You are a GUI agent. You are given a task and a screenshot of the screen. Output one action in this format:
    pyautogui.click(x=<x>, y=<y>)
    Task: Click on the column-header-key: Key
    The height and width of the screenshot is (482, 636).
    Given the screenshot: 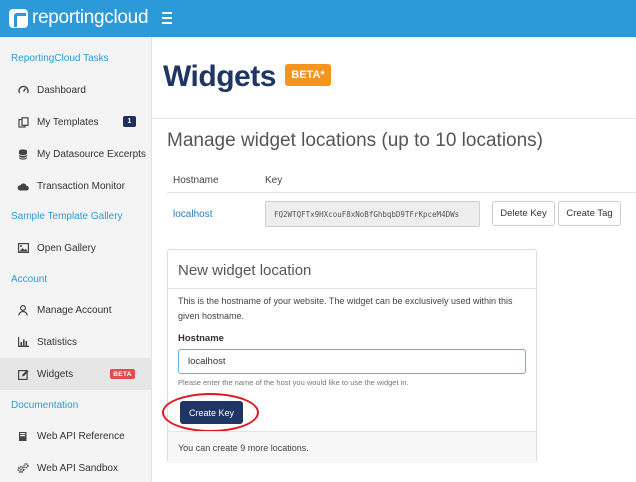 What is the action you would take?
    pyautogui.click(x=274, y=180)
    